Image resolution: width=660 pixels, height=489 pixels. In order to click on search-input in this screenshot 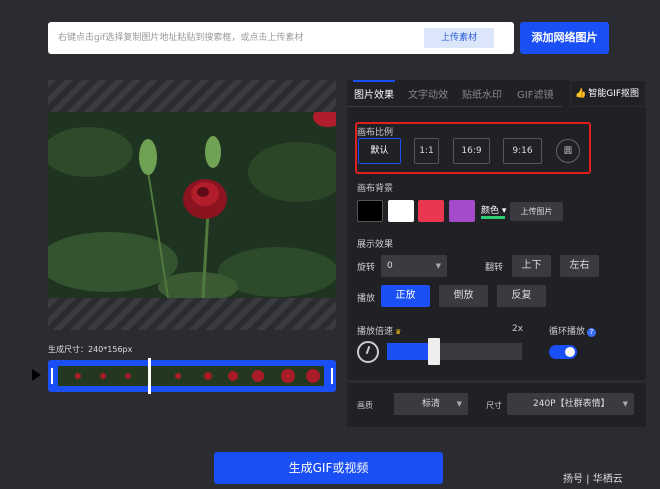, I will do `click(243, 38)`.